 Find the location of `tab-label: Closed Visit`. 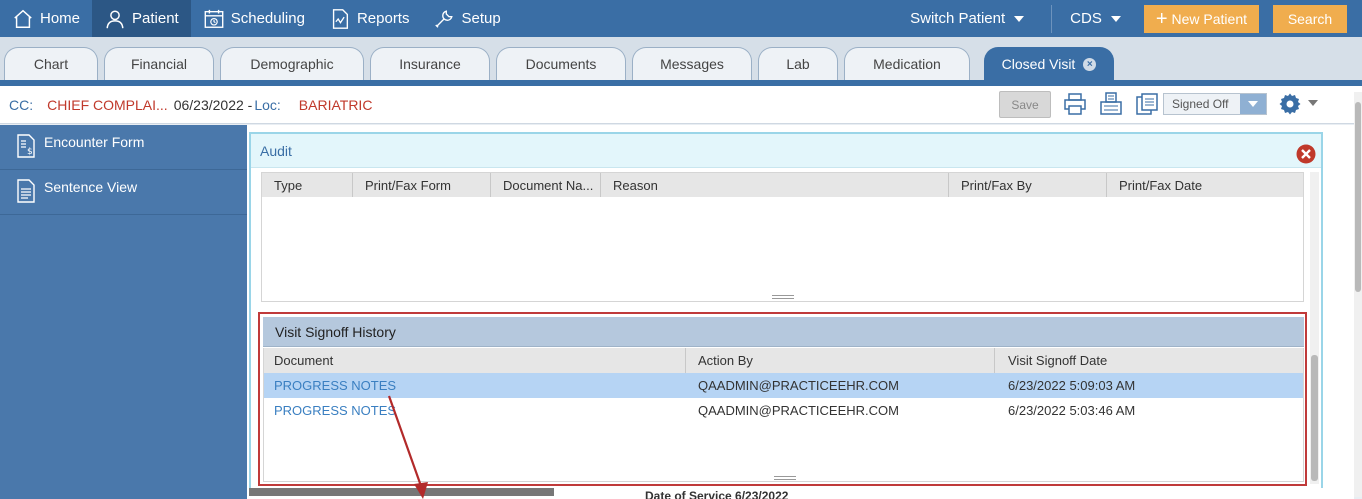

tab-label: Closed Visit is located at coordinates (1038, 64).